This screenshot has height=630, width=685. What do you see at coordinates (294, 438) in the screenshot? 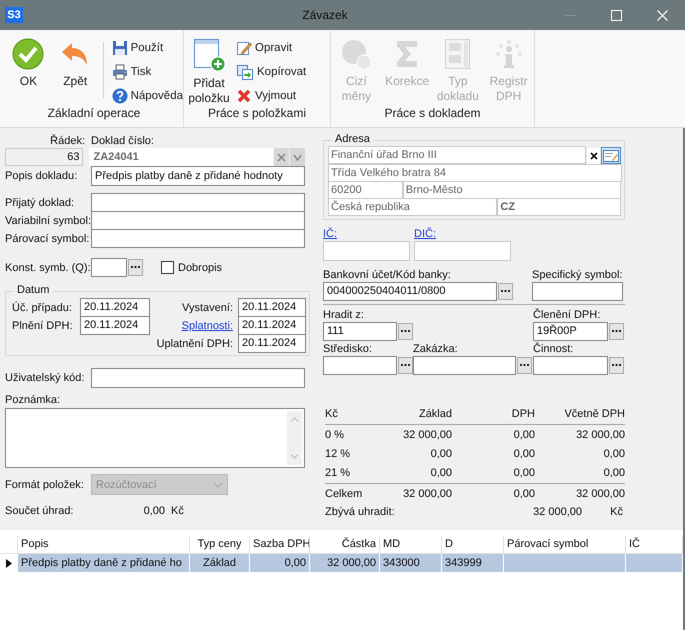
I see `scrollbar` at bounding box center [294, 438].